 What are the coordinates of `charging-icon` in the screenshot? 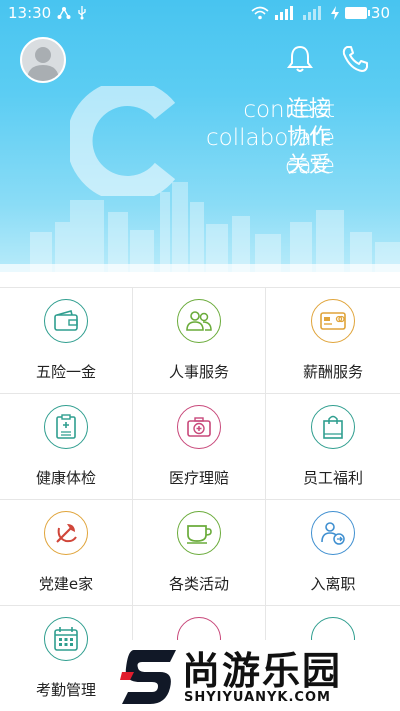 It's located at (334, 13).